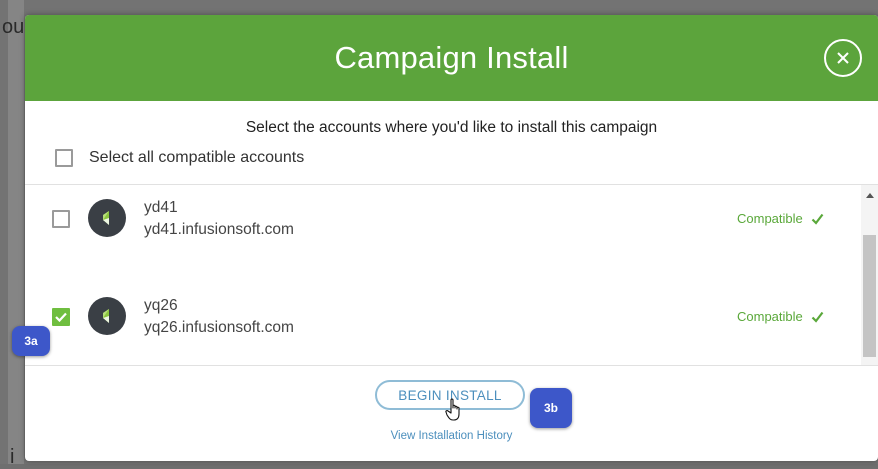  I want to click on account-name: yq26, so click(161, 305).